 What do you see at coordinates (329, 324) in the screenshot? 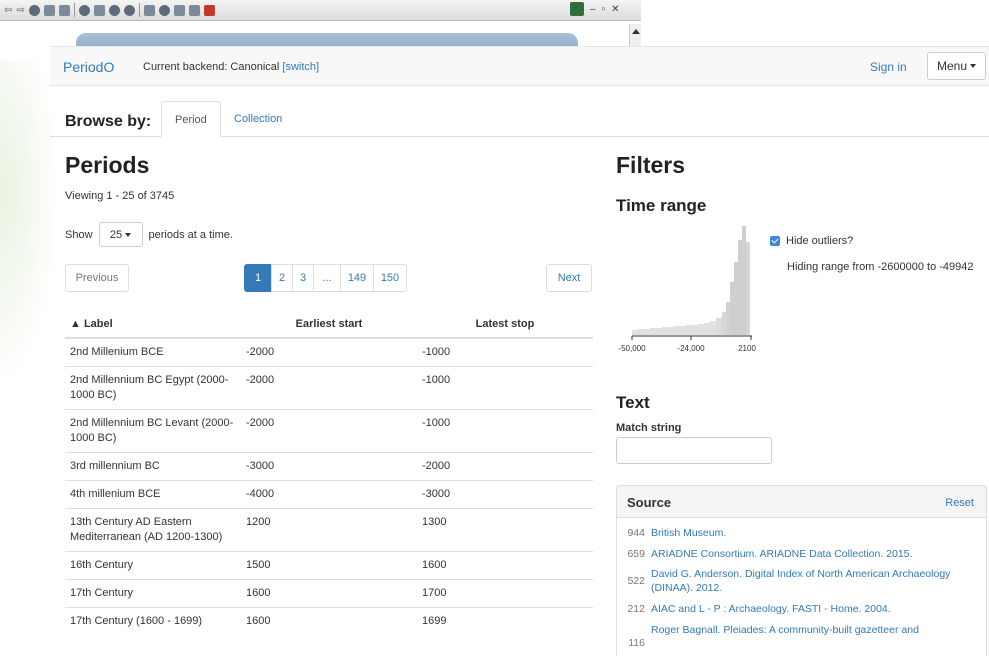
I see `column-header-earliest-start: Earliest start` at bounding box center [329, 324].